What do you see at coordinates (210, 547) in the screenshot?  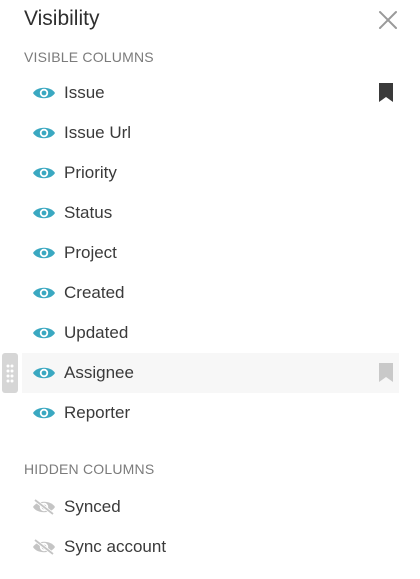 I see `hidden_columns-row: Sync account` at bounding box center [210, 547].